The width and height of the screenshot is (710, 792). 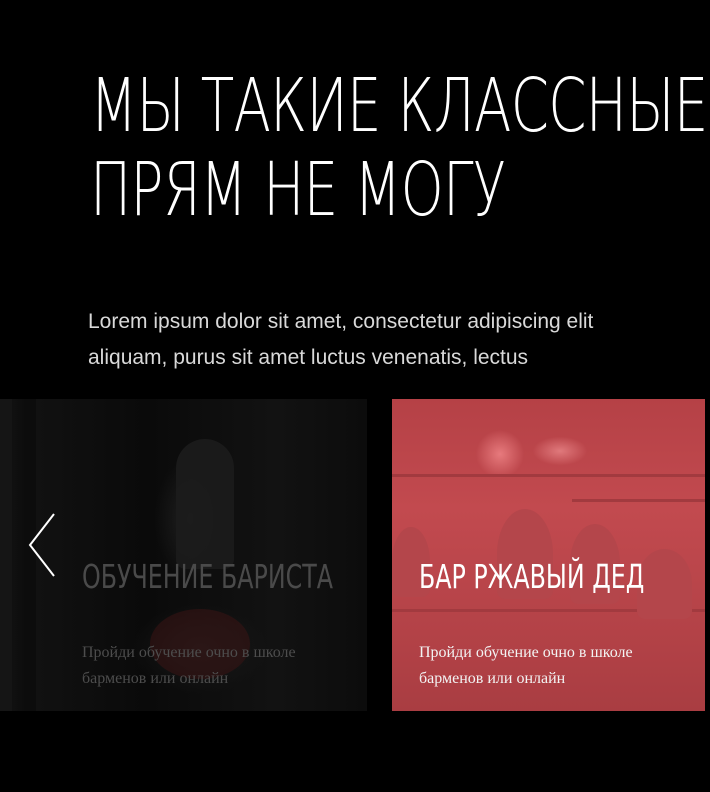 I want to click on slider-prev-button, so click(x=43, y=545).